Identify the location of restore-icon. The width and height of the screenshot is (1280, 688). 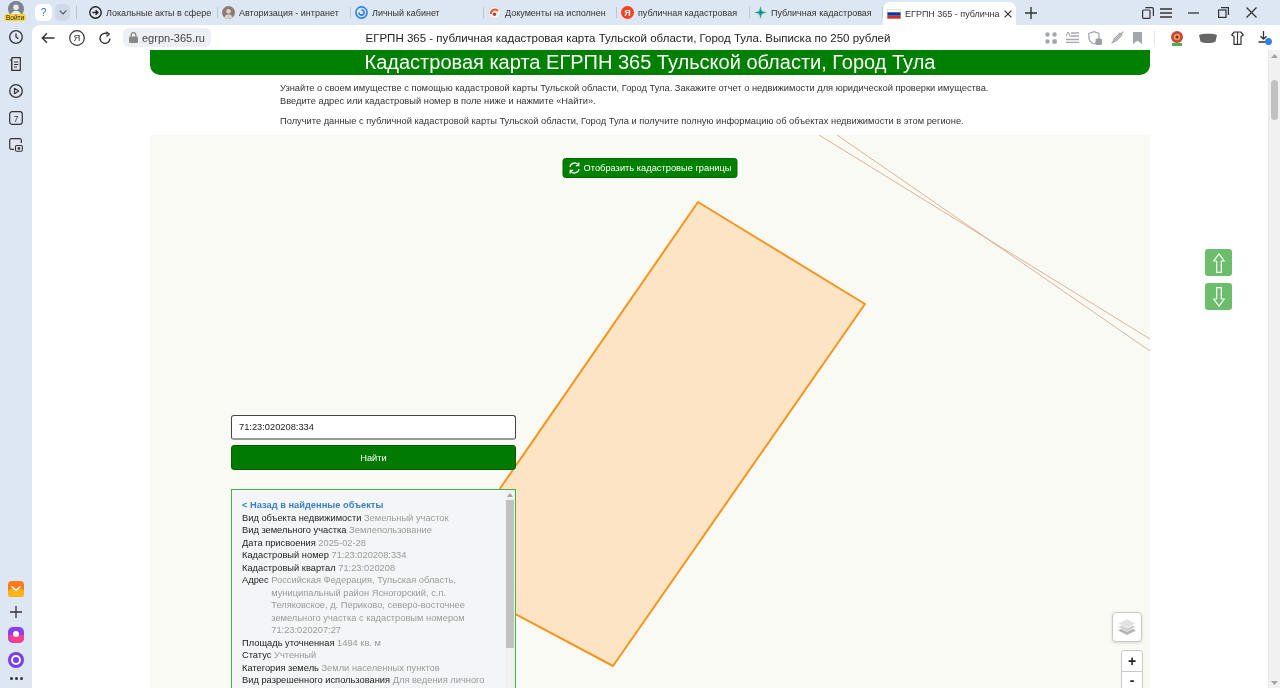
(1223, 12).